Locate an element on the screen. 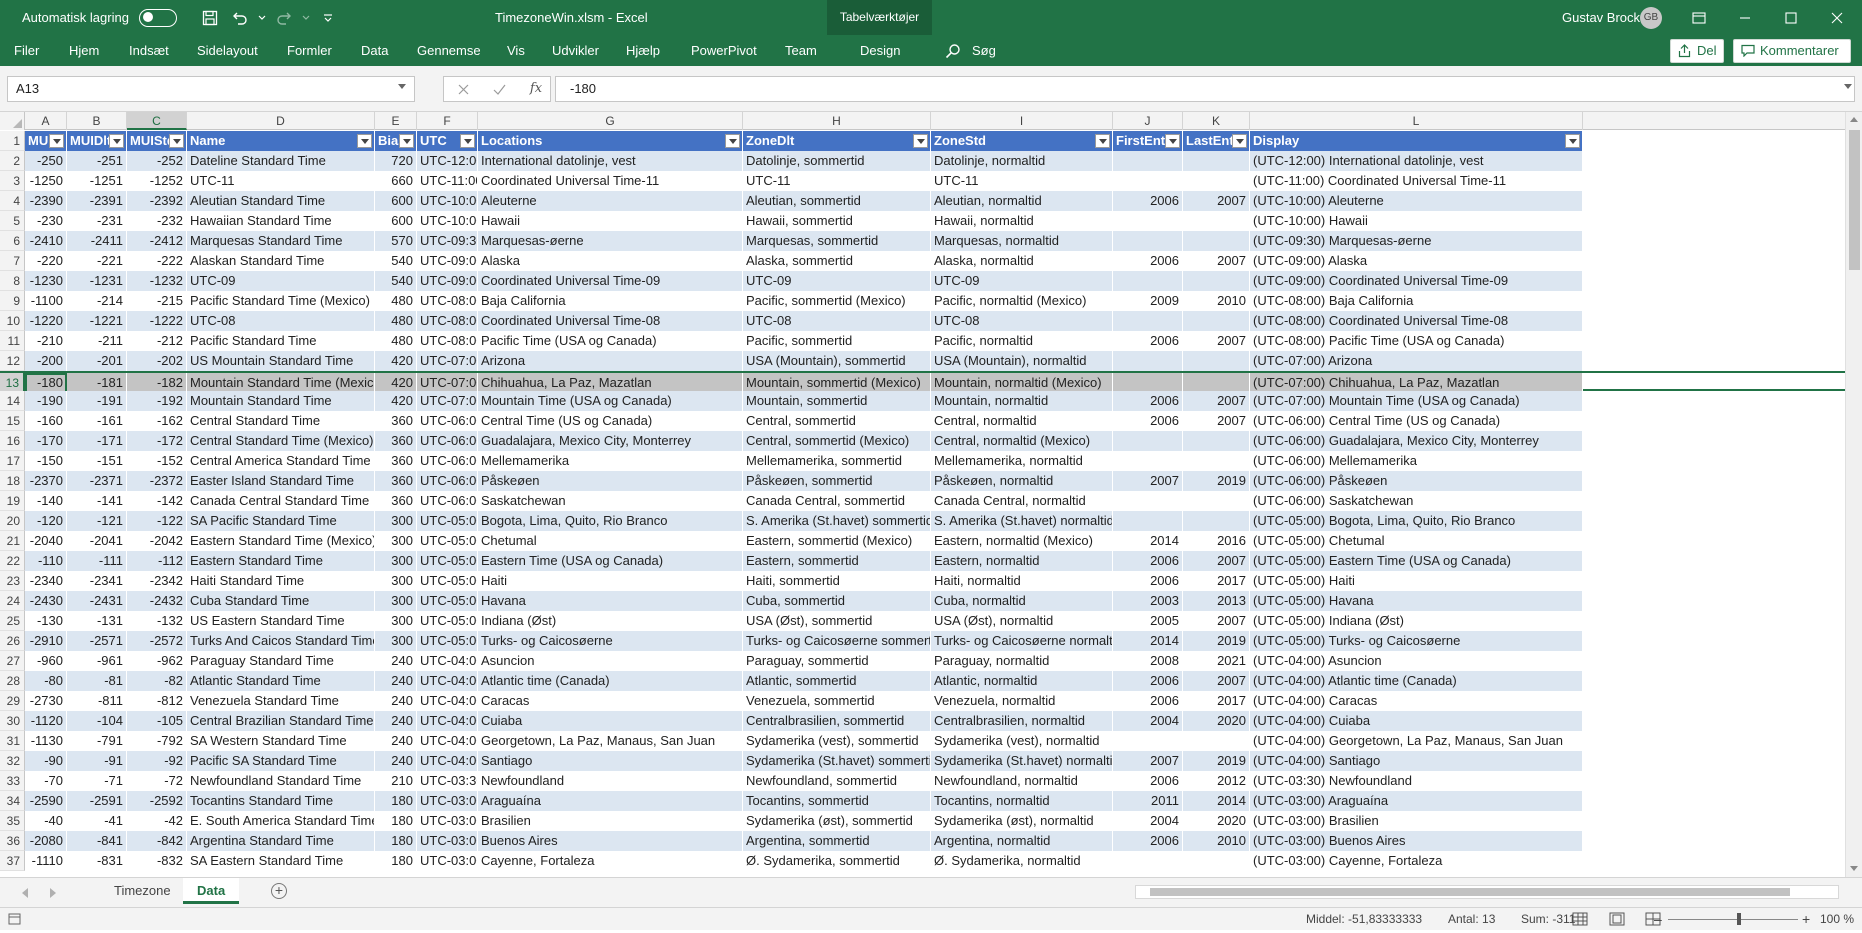 Image resolution: width=1862 pixels, height=933 pixels. cell-zonestd: Atlantic, normaltid is located at coordinates (1022, 681).